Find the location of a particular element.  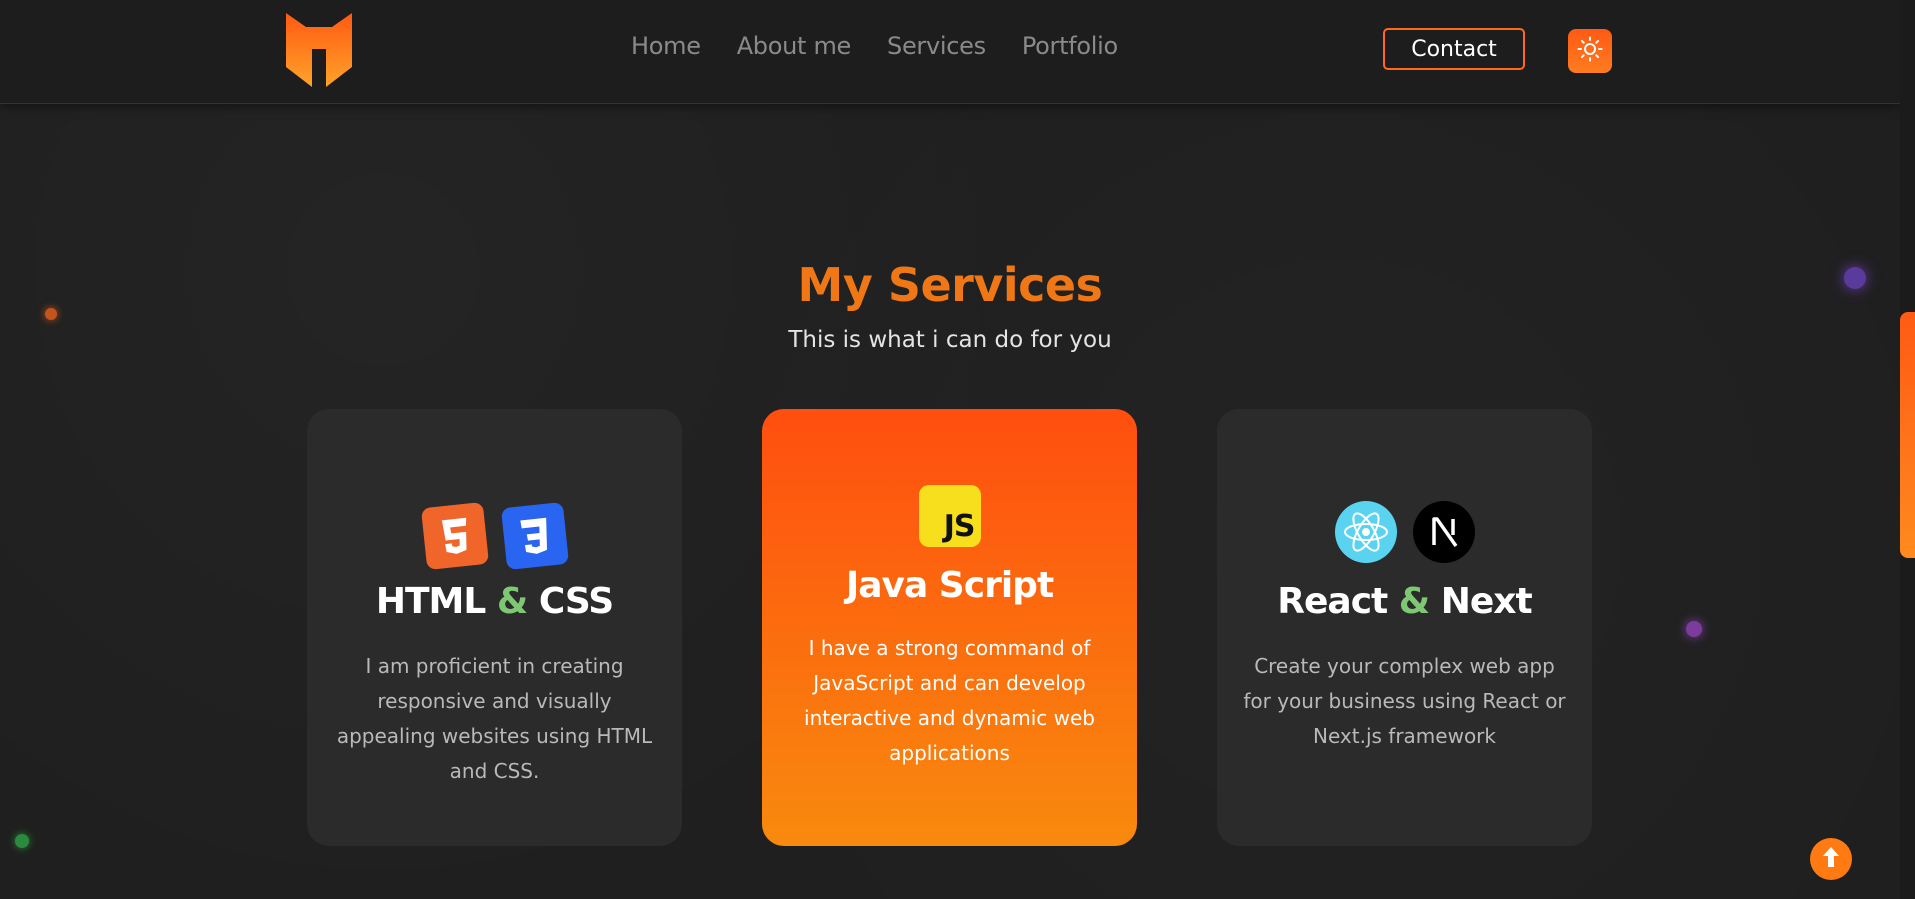

top-navbar: Home About me Services Portfolio Contact is located at coordinates (950, 52).